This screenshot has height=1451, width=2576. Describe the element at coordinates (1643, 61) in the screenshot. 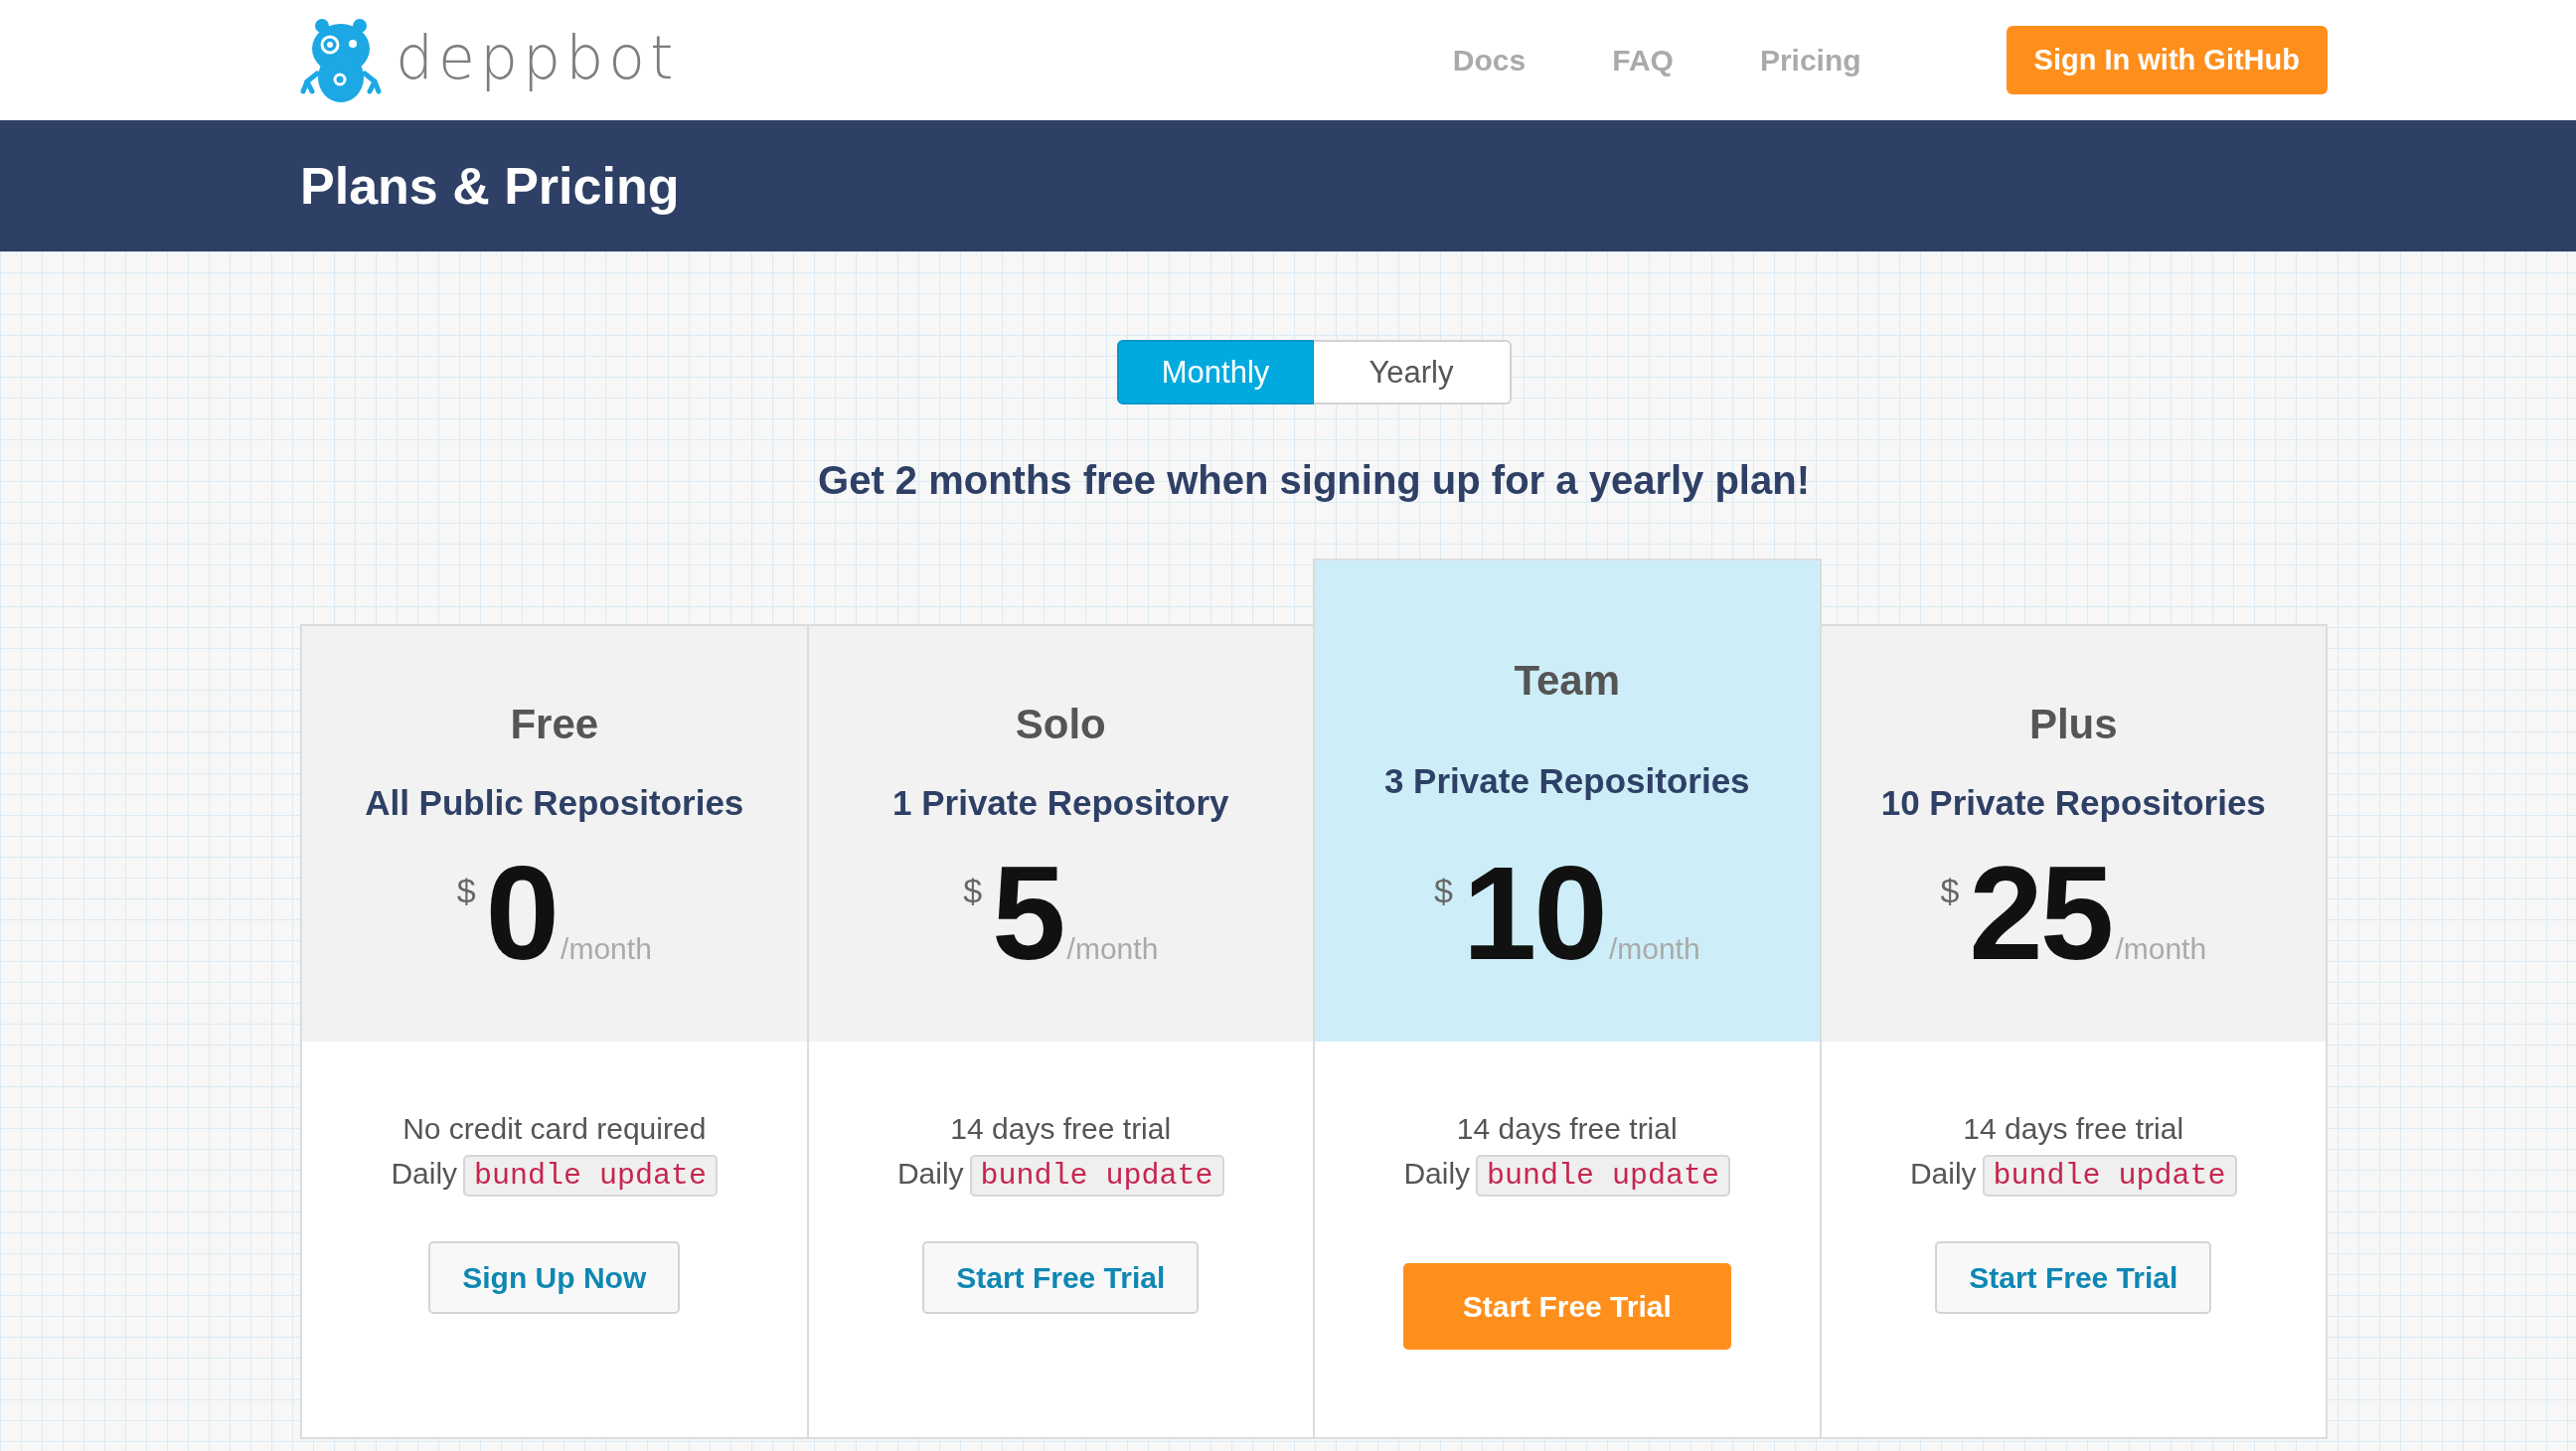

I see `nav-link: FAQ` at that location.